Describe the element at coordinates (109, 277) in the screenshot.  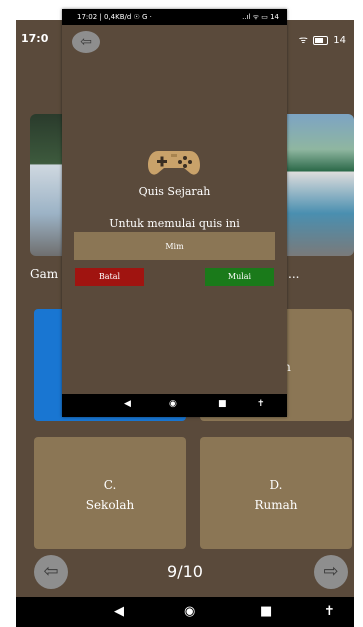
I see `cancel-button: Batal` at that location.